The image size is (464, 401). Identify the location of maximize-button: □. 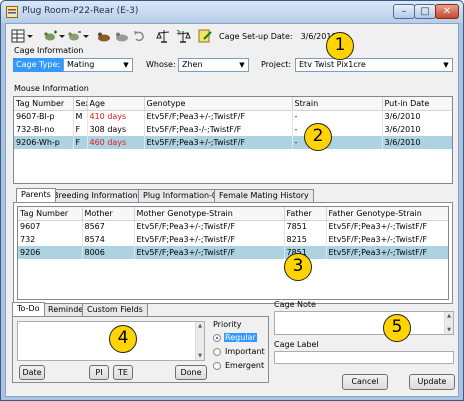
(425, 11).